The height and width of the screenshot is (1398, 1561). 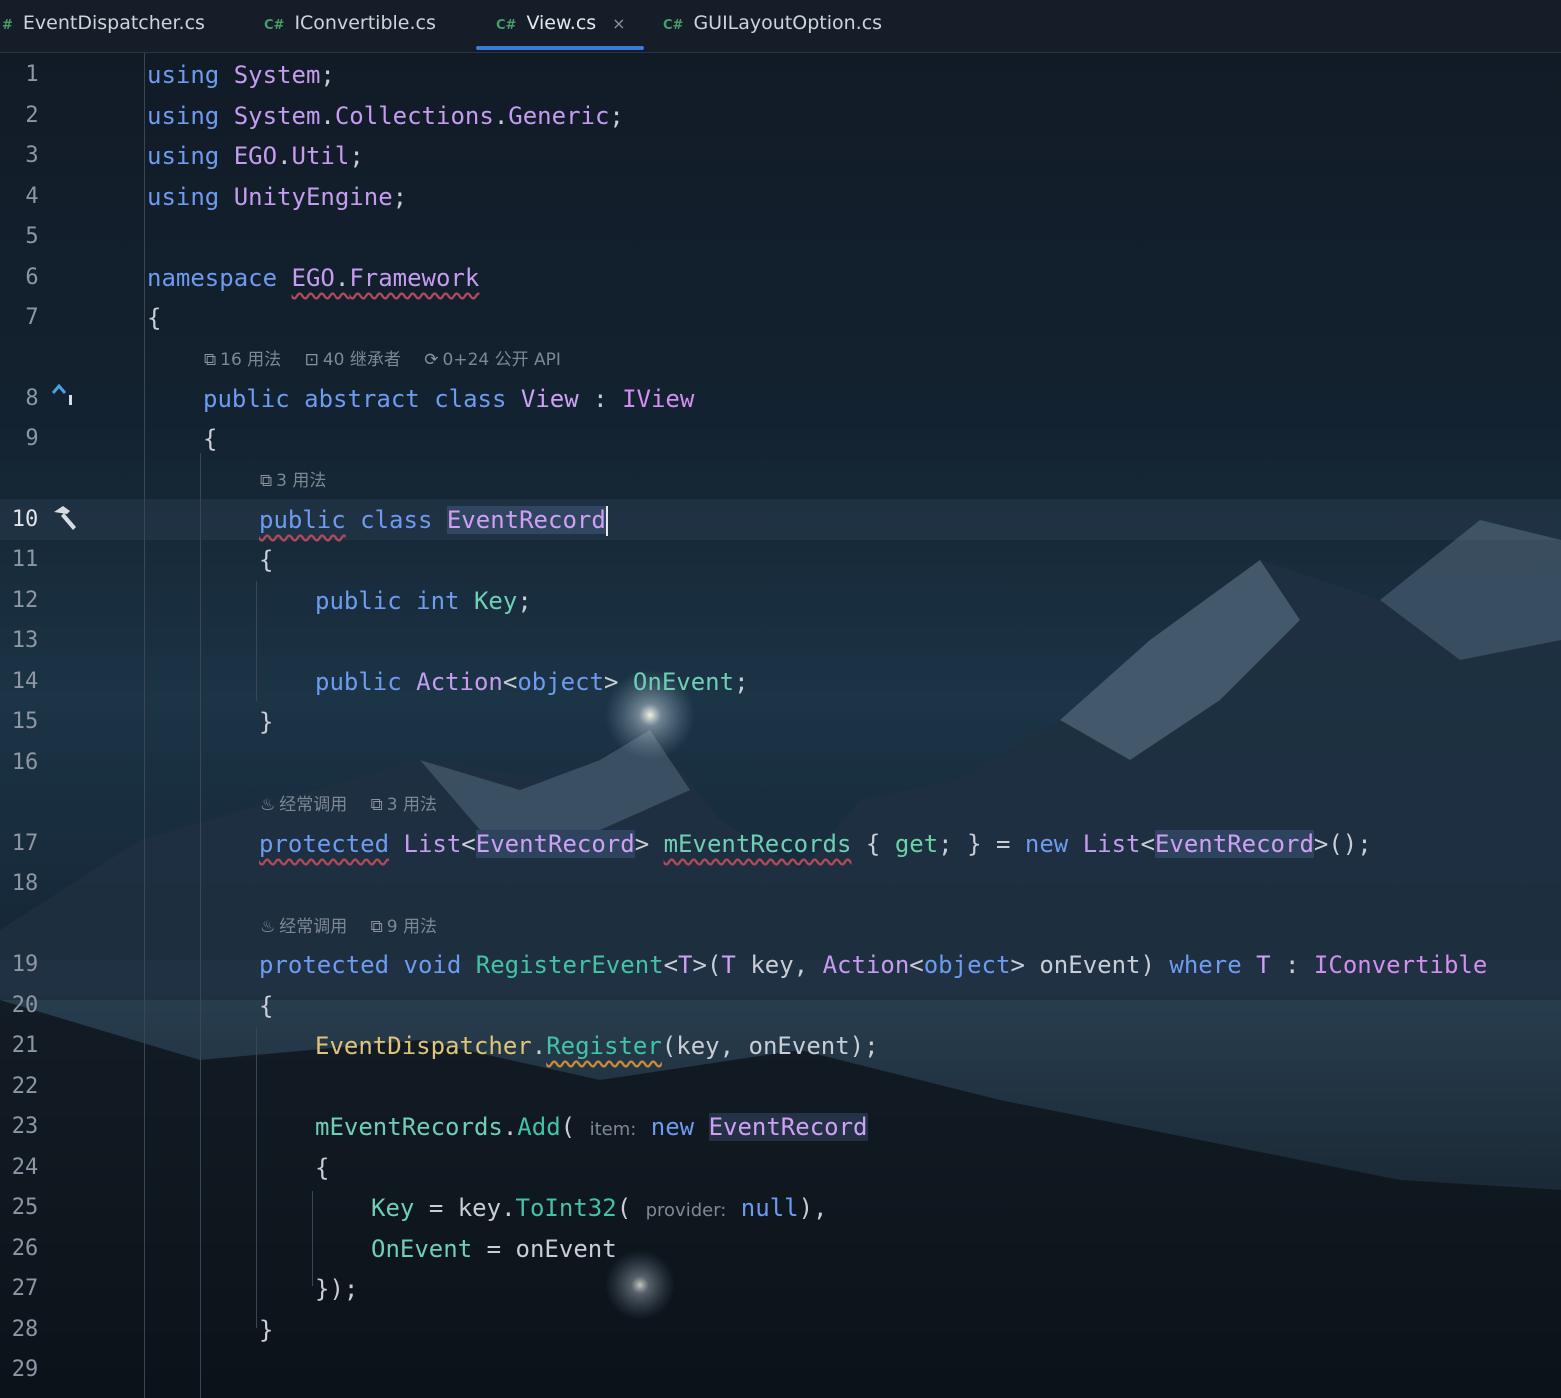 What do you see at coordinates (348, 805) in the screenshot?
I see `code-vision-hint: ♨ 经常调用 ⧉ 3 用法` at bounding box center [348, 805].